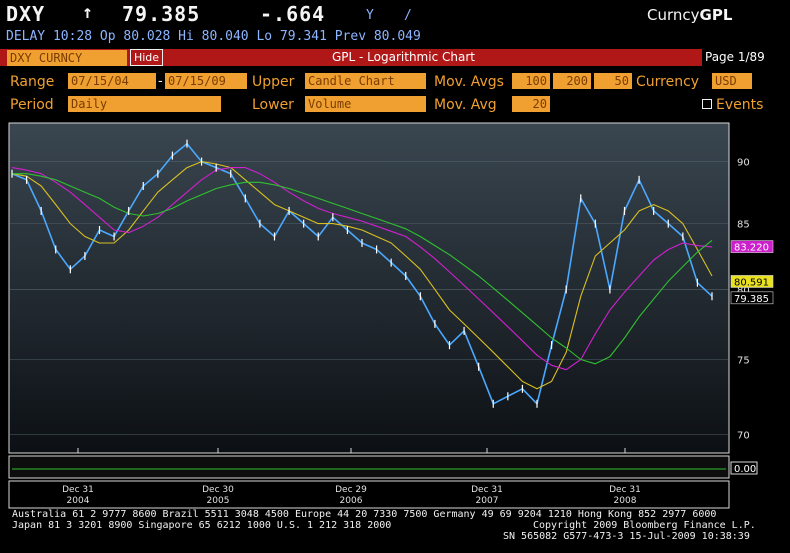 The height and width of the screenshot is (553, 790). What do you see at coordinates (751, 248) in the screenshot?
I see `price-tag-label: 83.220` at bounding box center [751, 248].